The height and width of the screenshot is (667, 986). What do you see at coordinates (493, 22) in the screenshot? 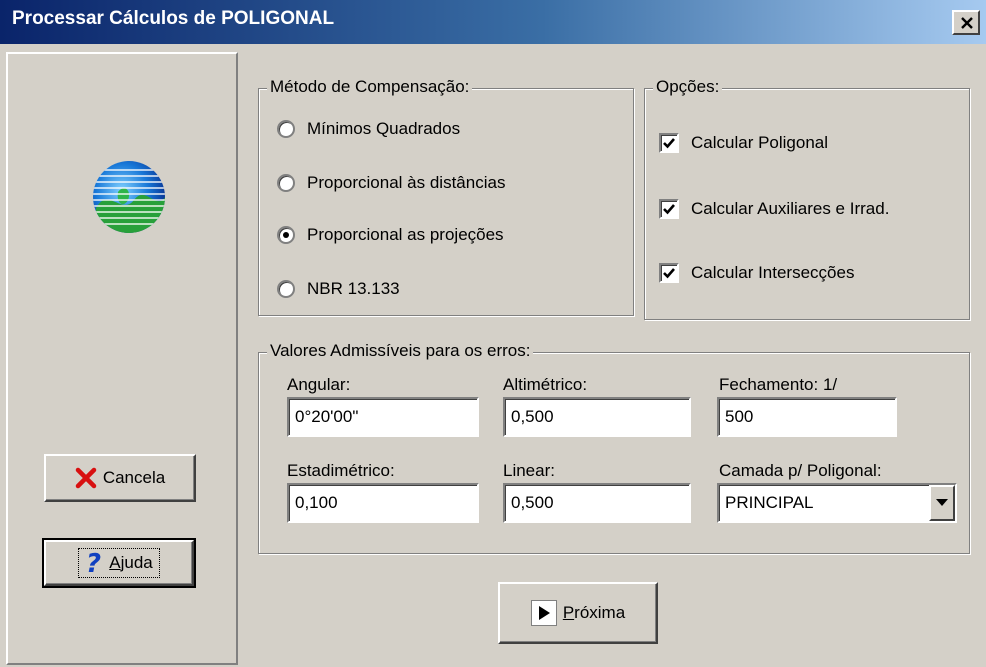
I see `title-bar: Processar Cálculos de POLIGONAL` at bounding box center [493, 22].